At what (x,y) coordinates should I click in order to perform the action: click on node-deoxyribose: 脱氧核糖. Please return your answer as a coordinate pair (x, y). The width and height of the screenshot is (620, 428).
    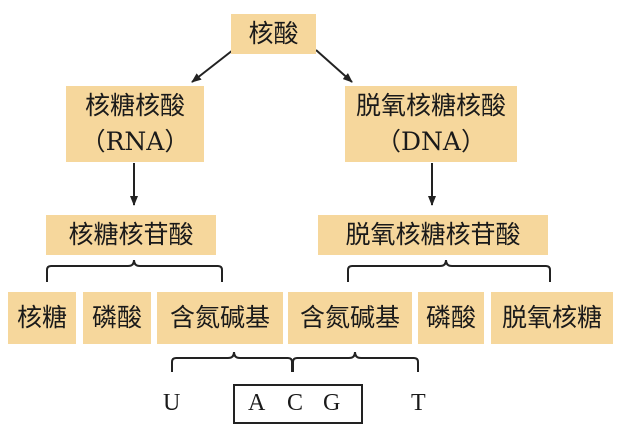
    Looking at the image, I should click on (552, 318).